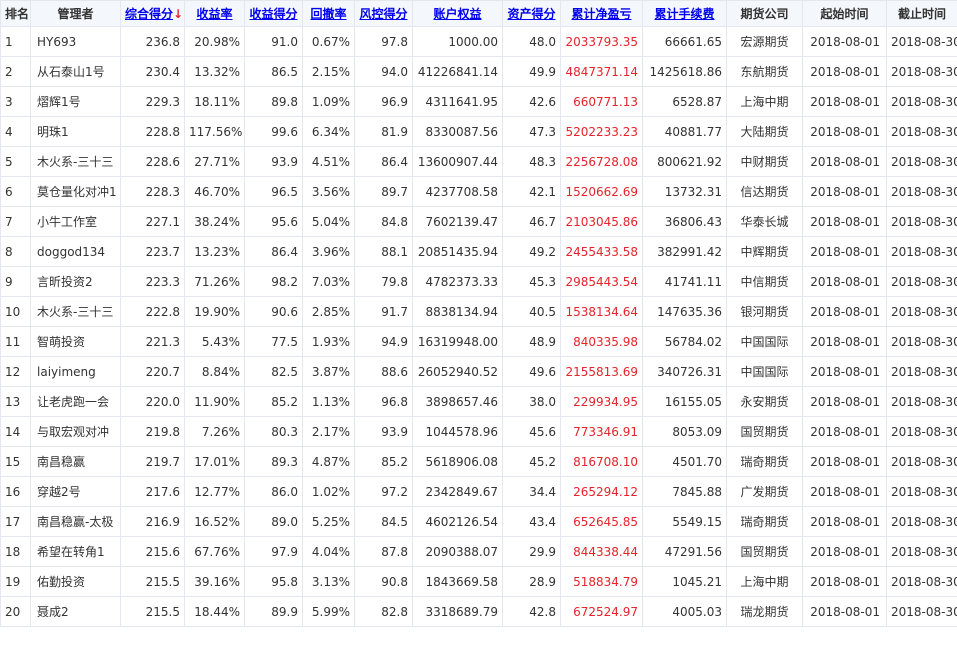 The width and height of the screenshot is (957, 645). I want to click on cell-equity: 5618906.08, so click(457, 461).